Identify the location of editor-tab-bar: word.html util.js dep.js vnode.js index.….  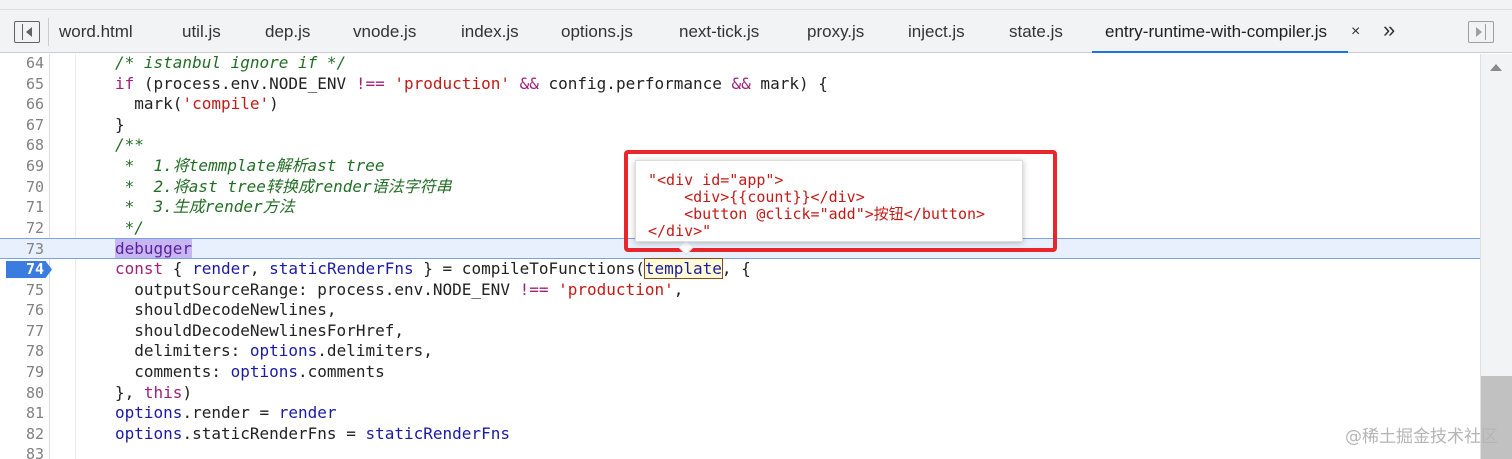
(756, 31).